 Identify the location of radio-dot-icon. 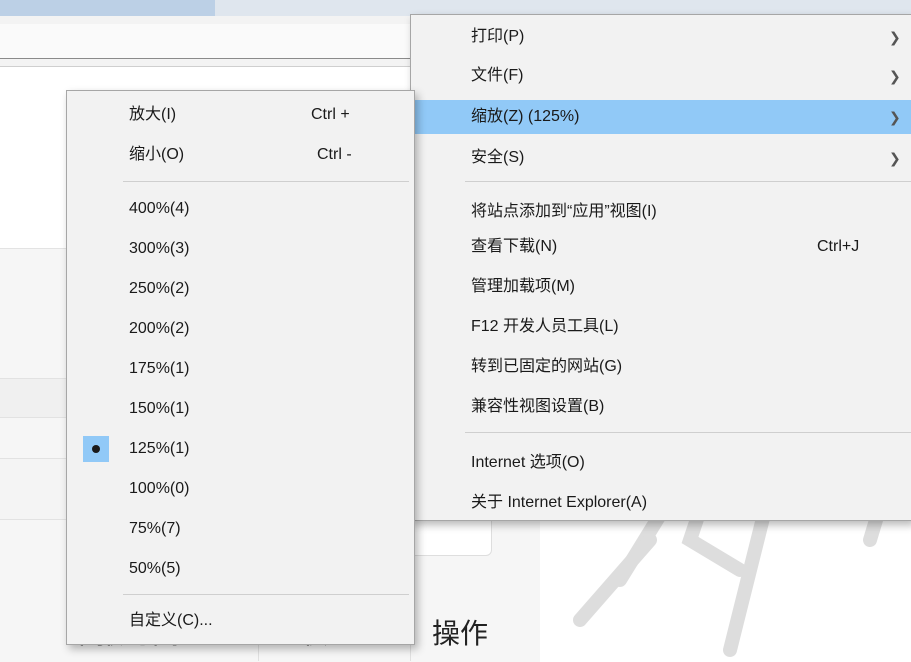
(96, 449).